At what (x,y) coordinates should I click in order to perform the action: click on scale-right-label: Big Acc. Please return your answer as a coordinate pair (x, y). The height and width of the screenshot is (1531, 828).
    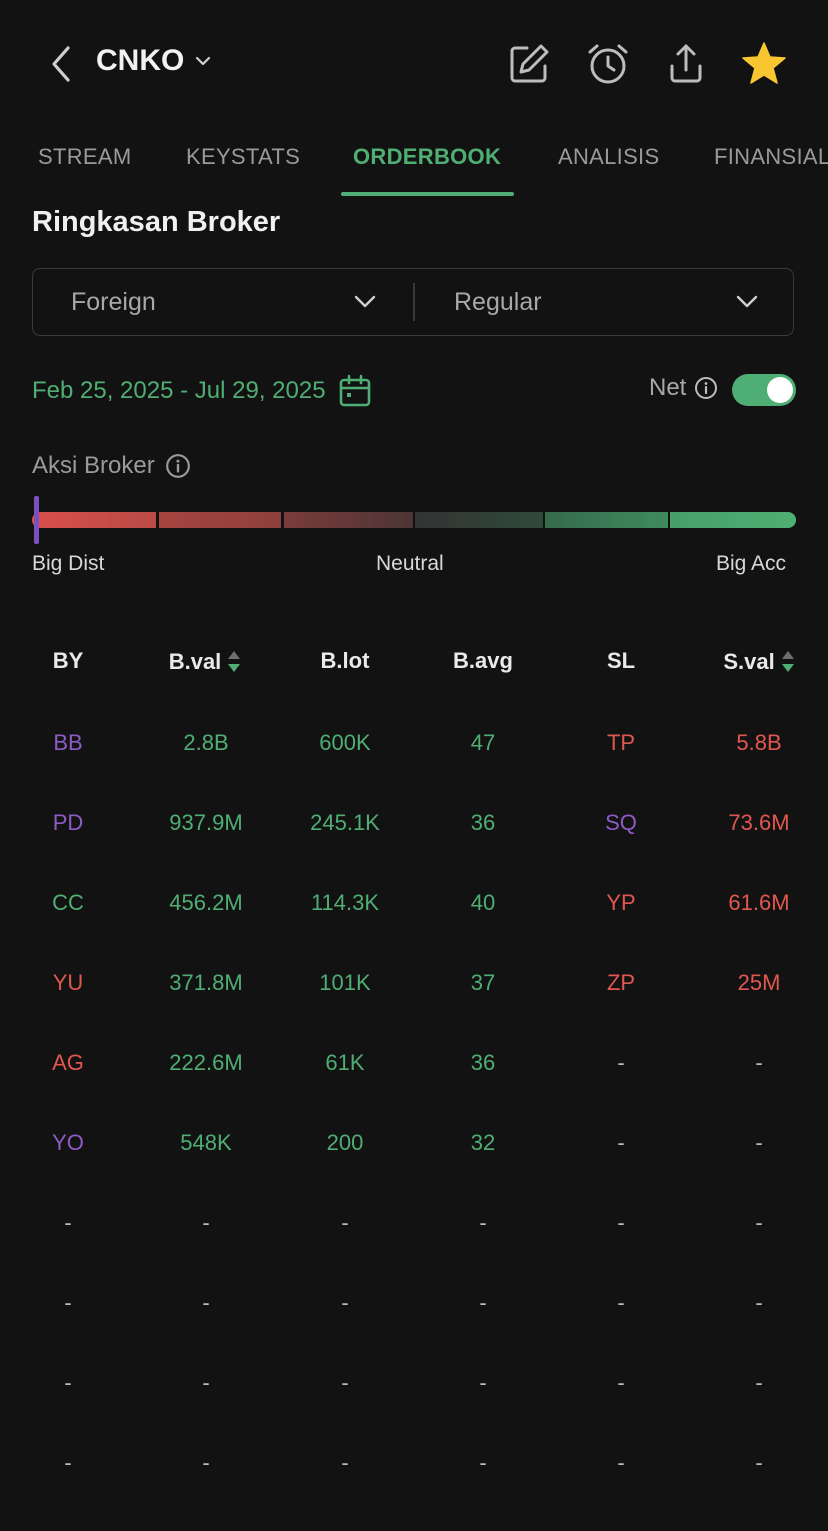
    Looking at the image, I should click on (751, 563).